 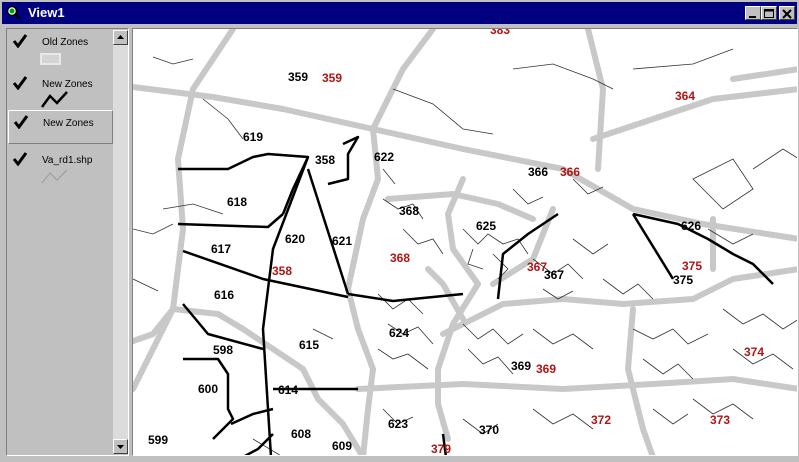 I want to click on new-zone-label: 369, so click(x=521, y=366).